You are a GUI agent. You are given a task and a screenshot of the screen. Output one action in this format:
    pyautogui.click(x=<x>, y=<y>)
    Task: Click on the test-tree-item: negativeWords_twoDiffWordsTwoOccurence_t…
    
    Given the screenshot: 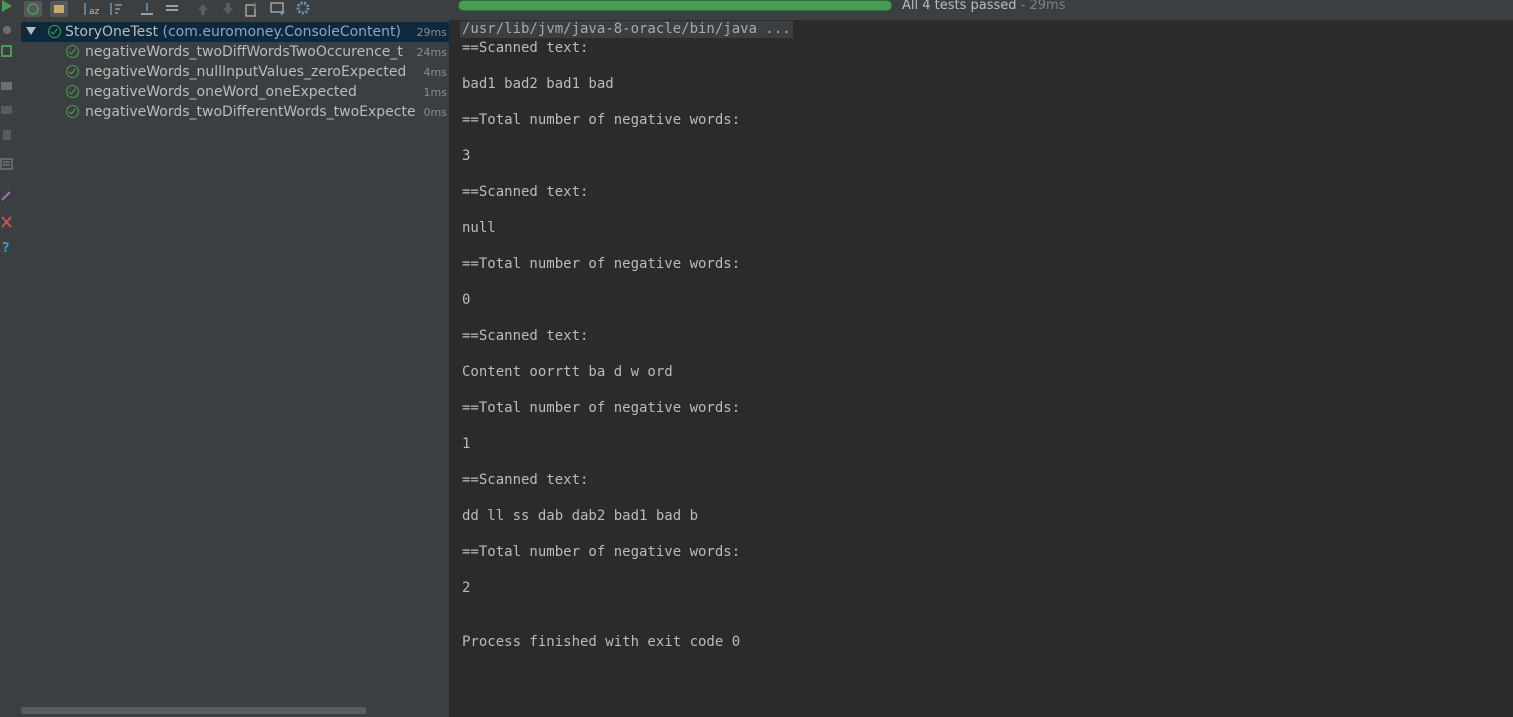 What is the action you would take?
    pyautogui.click(x=235, y=52)
    